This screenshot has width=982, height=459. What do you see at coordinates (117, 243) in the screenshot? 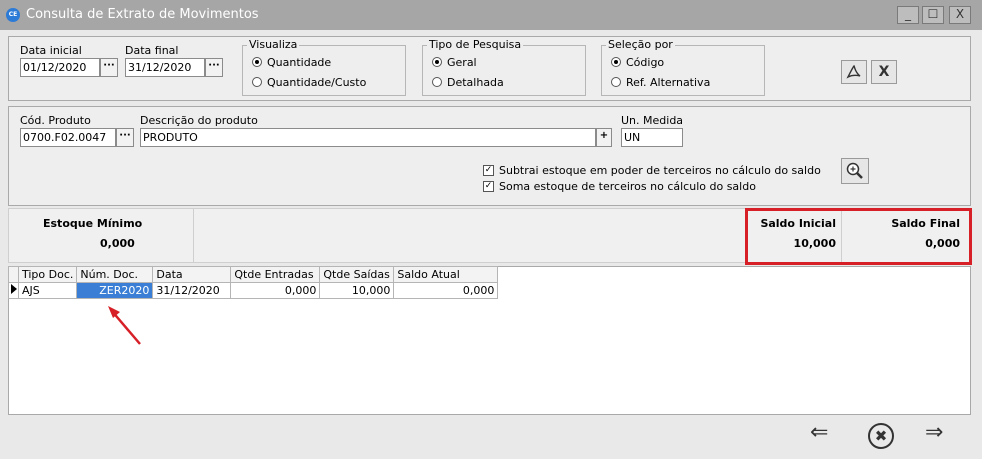
I see `estoque-minimo-value: 0,000` at bounding box center [117, 243].